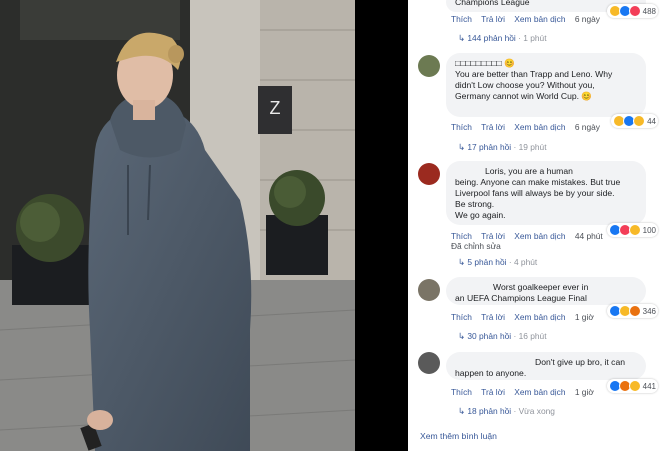 This screenshot has height=451, width=660. I want to click on comment-actions: Thích Trả lời Xem bản dịch 44 phút, so click(530, 236).